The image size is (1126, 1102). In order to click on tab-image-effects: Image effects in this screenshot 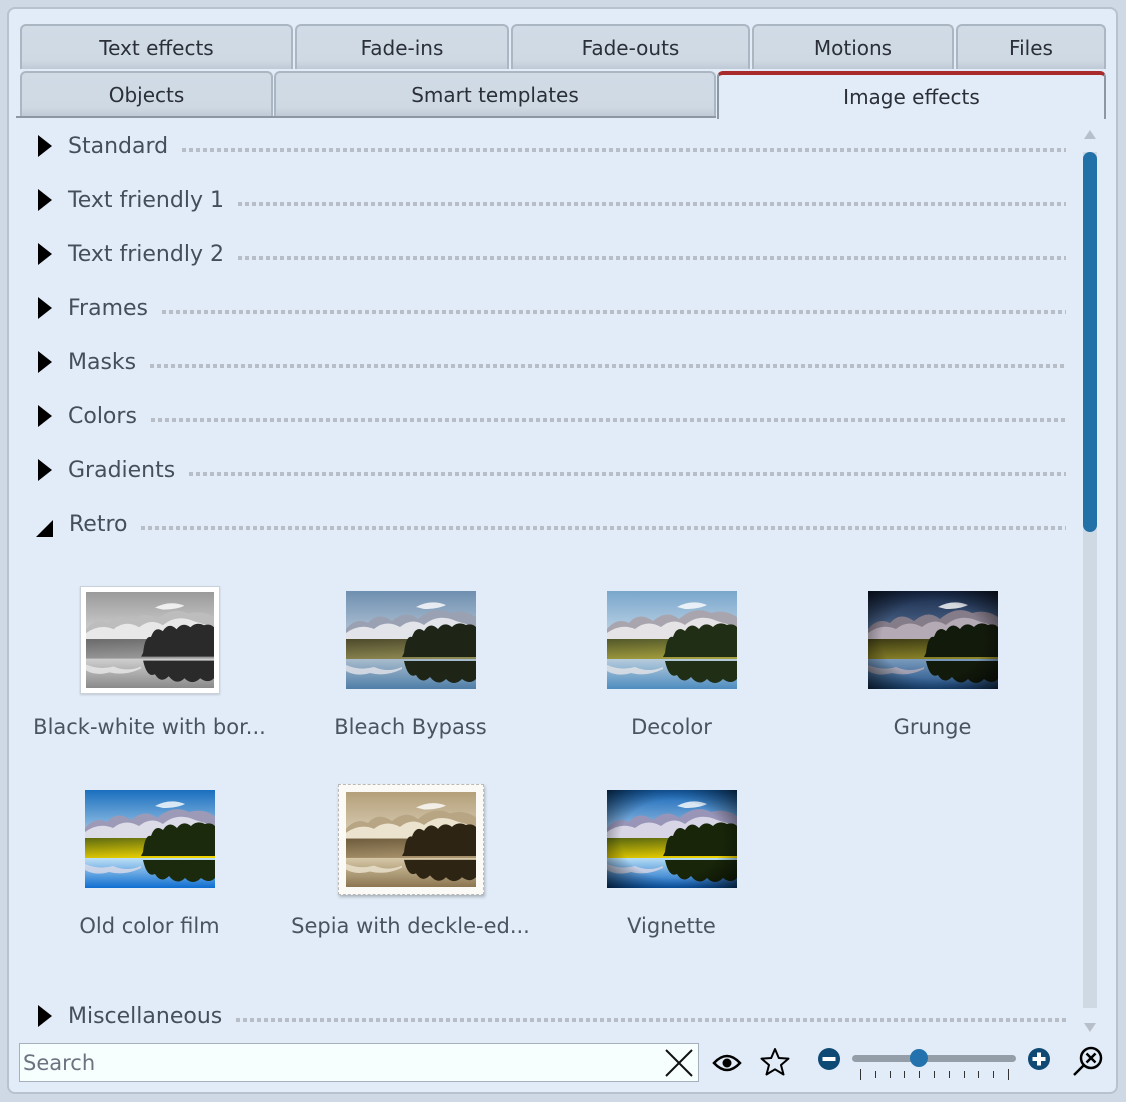, I will do `click(911, 95)`.